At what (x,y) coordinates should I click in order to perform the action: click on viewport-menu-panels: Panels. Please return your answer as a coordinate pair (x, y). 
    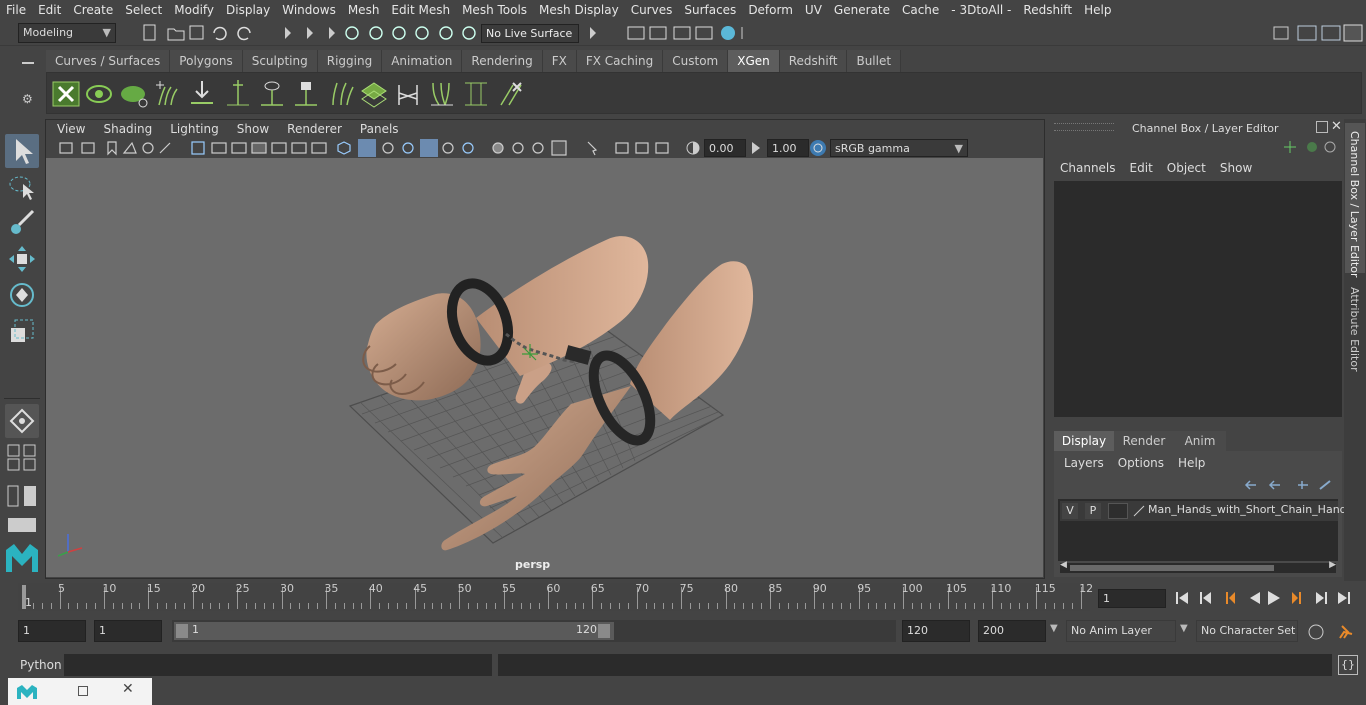
    Looking at the image, I should click on (379, 129).